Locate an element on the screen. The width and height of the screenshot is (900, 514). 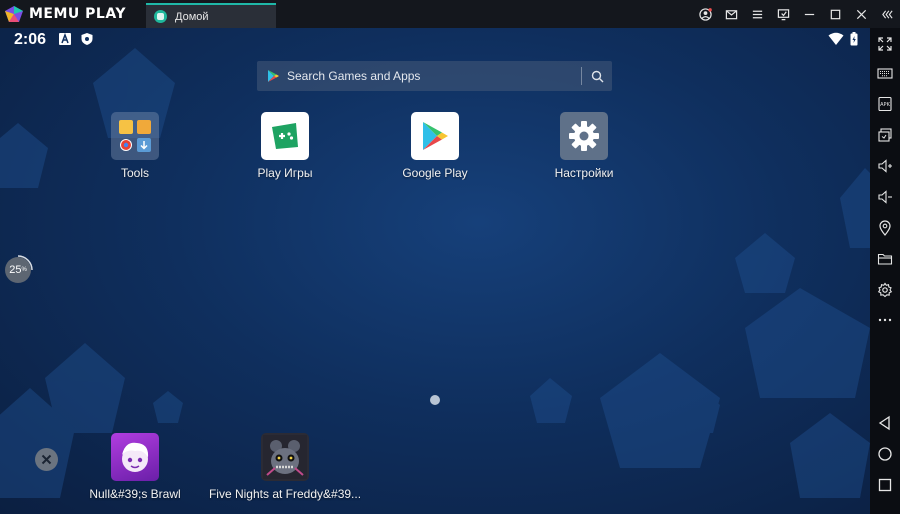
google-play-icon is located at coordinates (435, 136).